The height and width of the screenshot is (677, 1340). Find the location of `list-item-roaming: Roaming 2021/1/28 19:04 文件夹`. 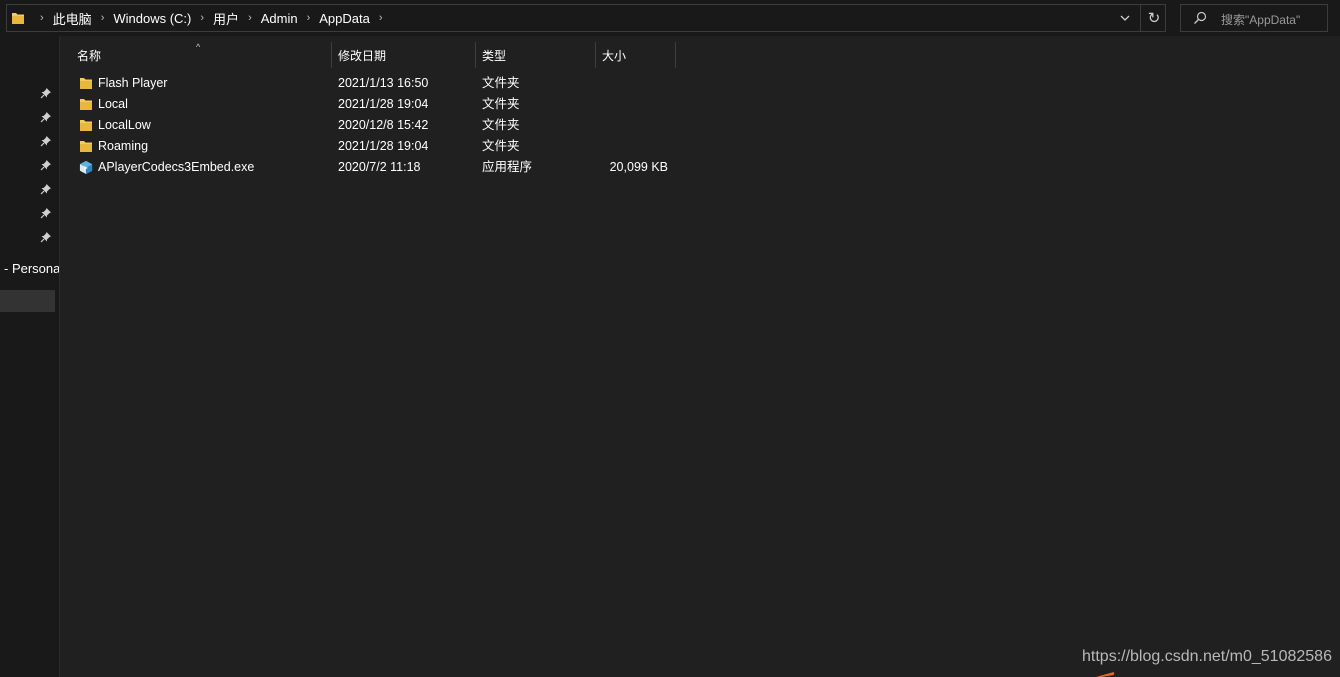

list-item-roaming: Roaming 2021/1/28 19:04 文件夹 is located at coordinates (370, 146).